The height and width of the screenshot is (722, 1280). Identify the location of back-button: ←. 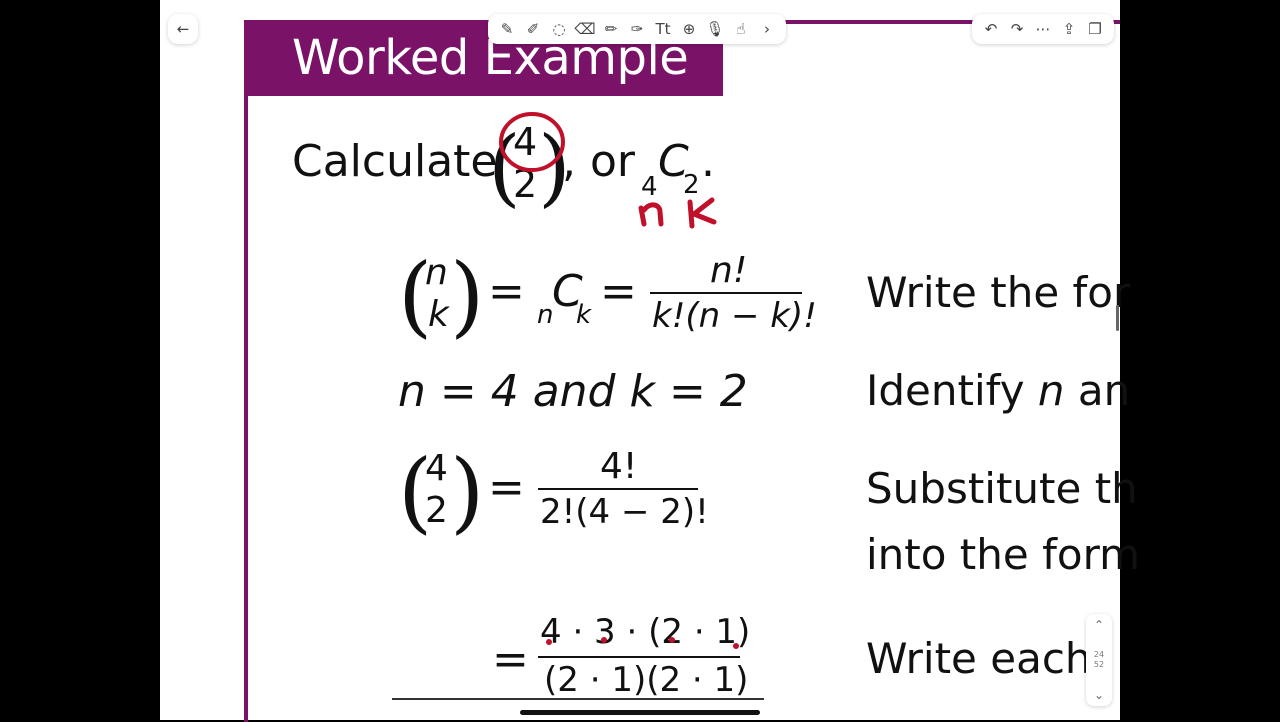
(183, 29).